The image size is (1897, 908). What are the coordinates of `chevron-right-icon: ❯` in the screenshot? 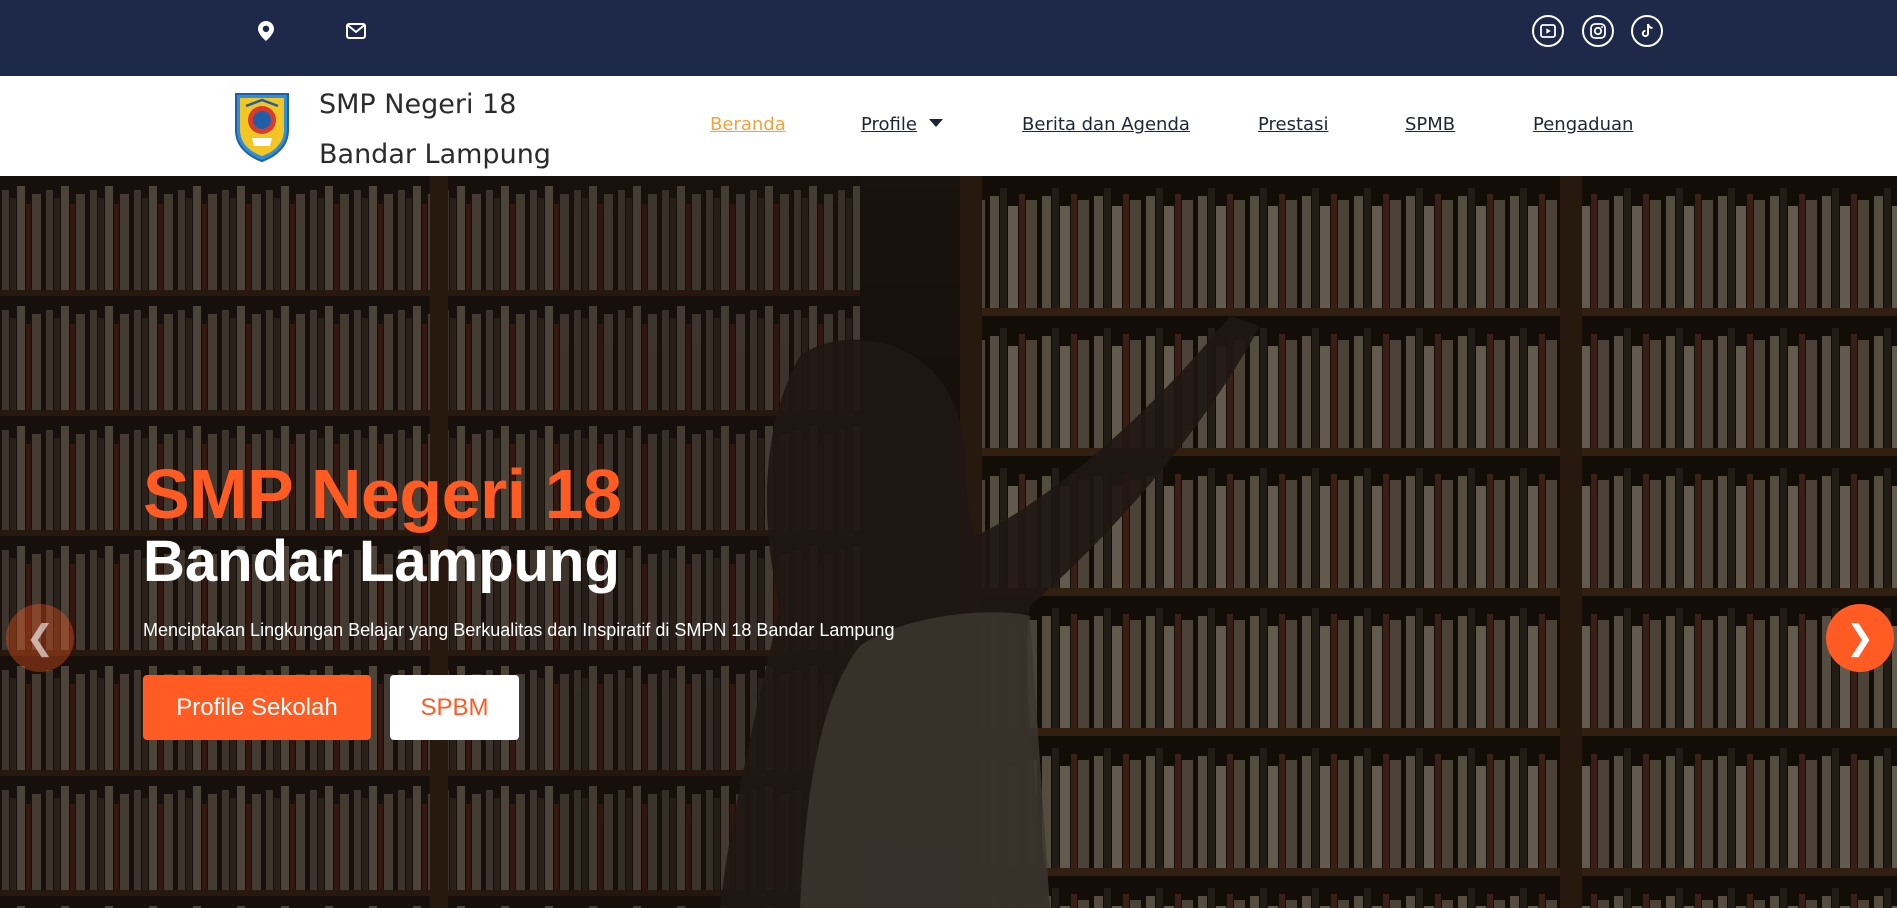 It's located at (1860, 638).